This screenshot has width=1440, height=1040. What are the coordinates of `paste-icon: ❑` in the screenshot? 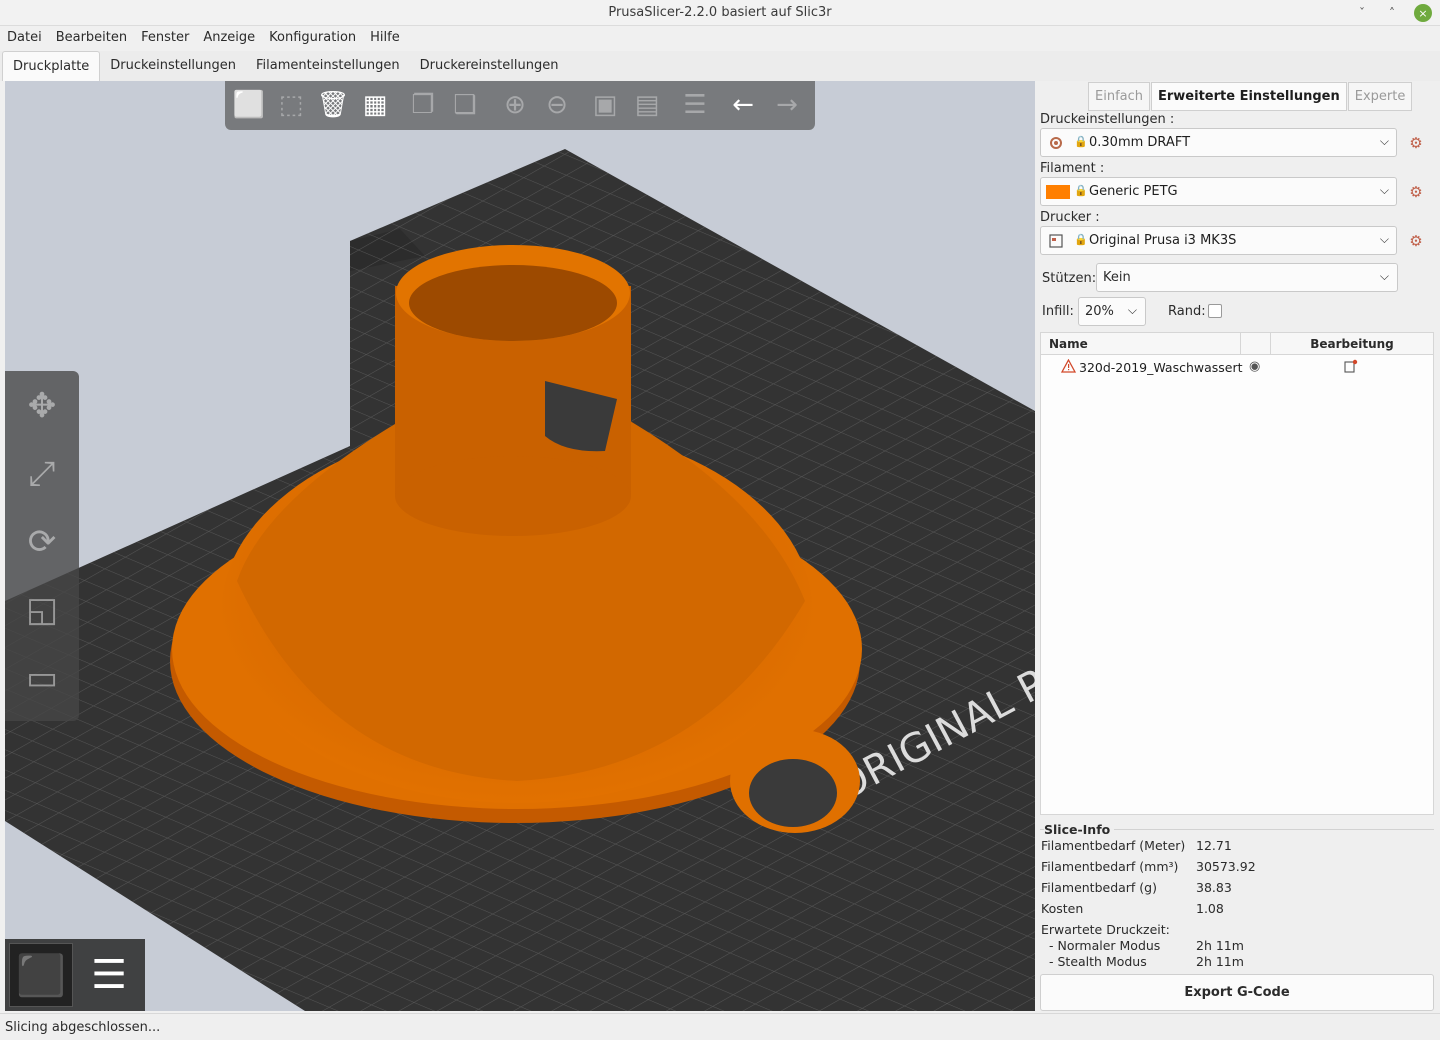 It's located at (465, 105).